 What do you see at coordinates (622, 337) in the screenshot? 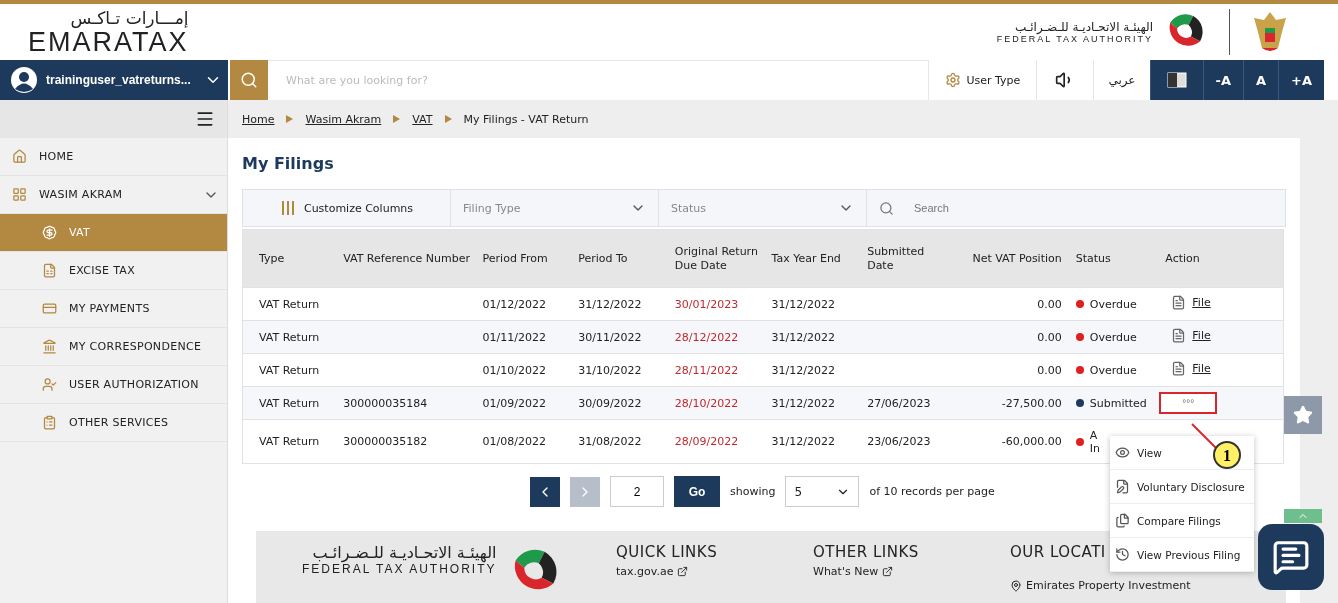
I see `table-cell: 30/11/2022` at bounding box center [622, 337].